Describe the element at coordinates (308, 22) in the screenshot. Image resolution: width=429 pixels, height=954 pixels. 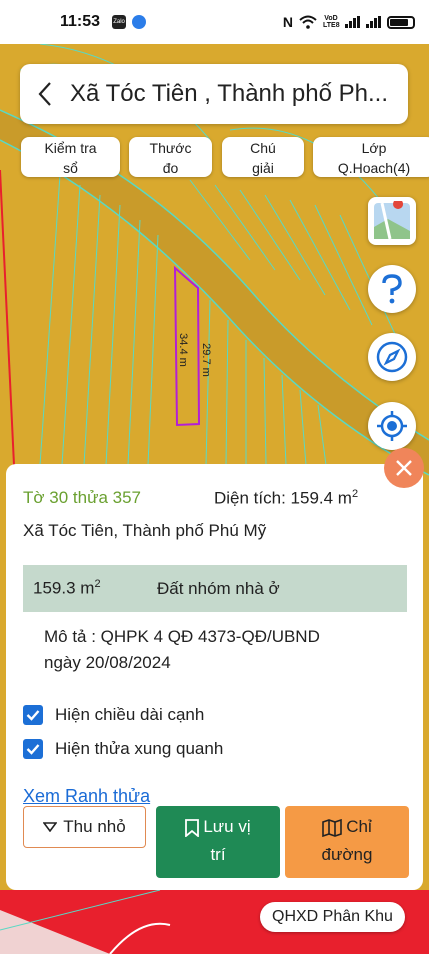
I see `wifi-icon` at that location.